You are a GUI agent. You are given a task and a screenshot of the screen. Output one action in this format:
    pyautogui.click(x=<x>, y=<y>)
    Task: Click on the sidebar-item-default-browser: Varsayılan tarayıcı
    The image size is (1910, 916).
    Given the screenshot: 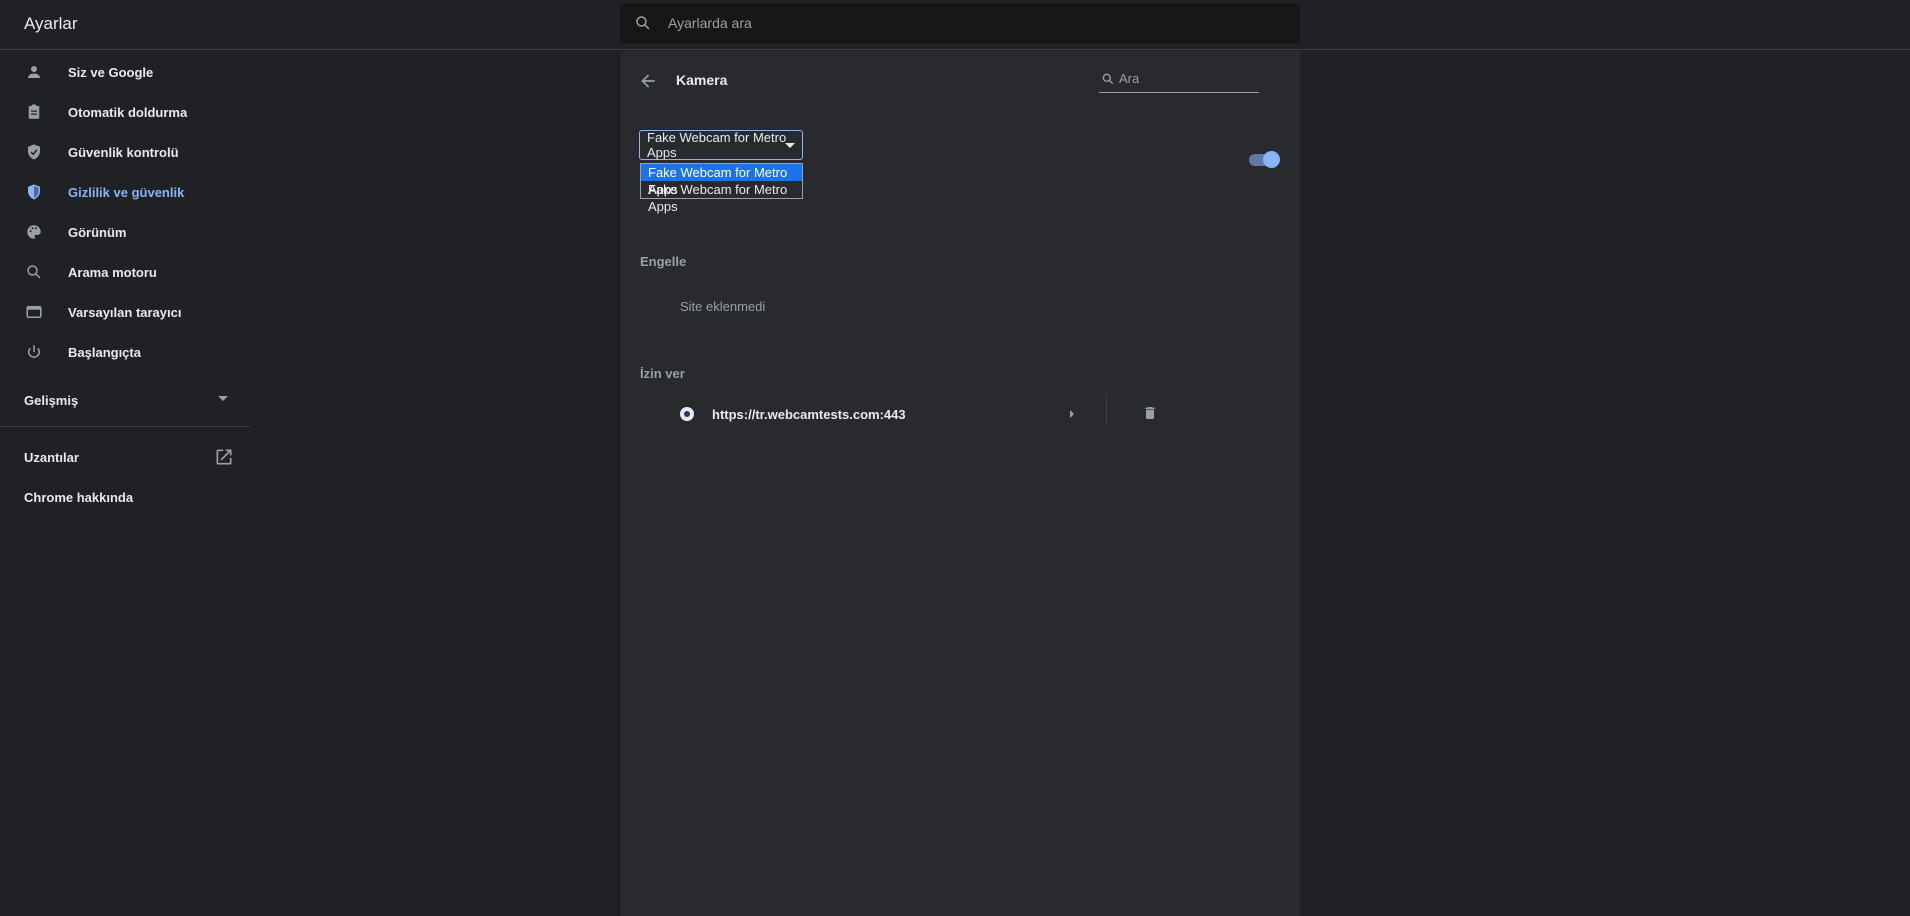 What is the action you would take?
    pyautogui.click(x=125, y=312)
    